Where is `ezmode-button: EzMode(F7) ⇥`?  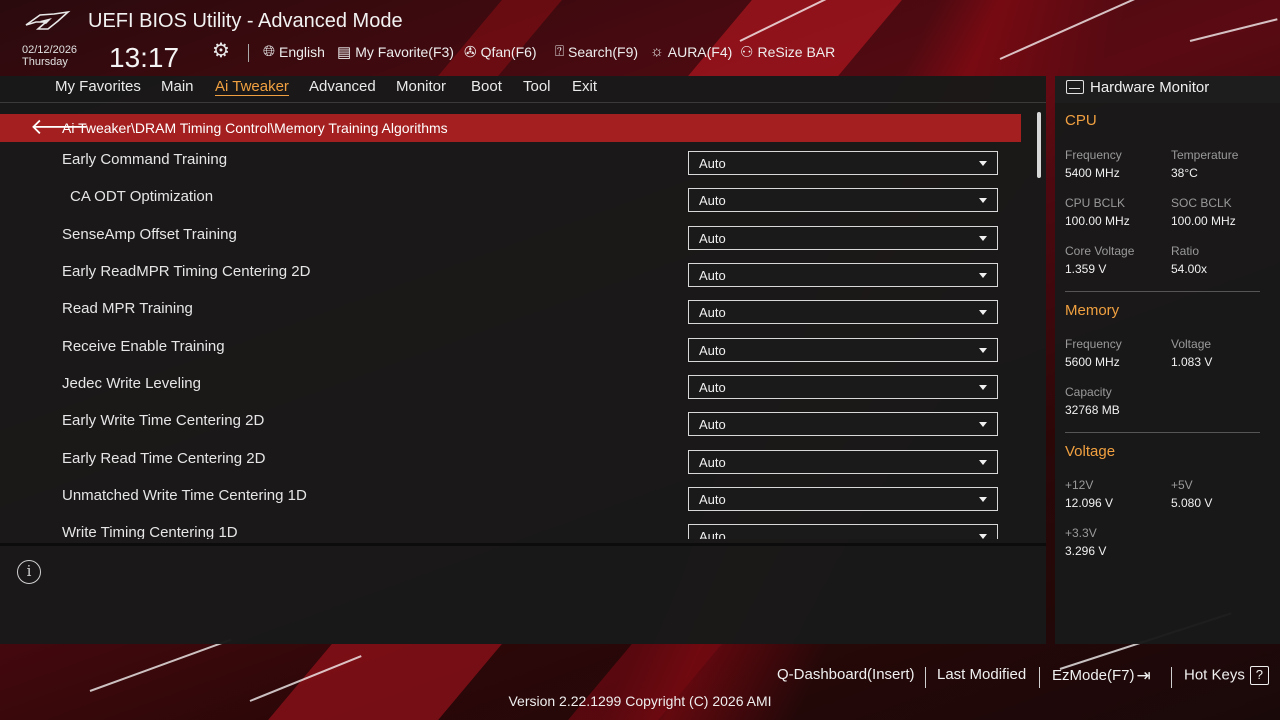 ezmode-button: EzMode(F7) ⇥ is located at coordinates (1101, 676).